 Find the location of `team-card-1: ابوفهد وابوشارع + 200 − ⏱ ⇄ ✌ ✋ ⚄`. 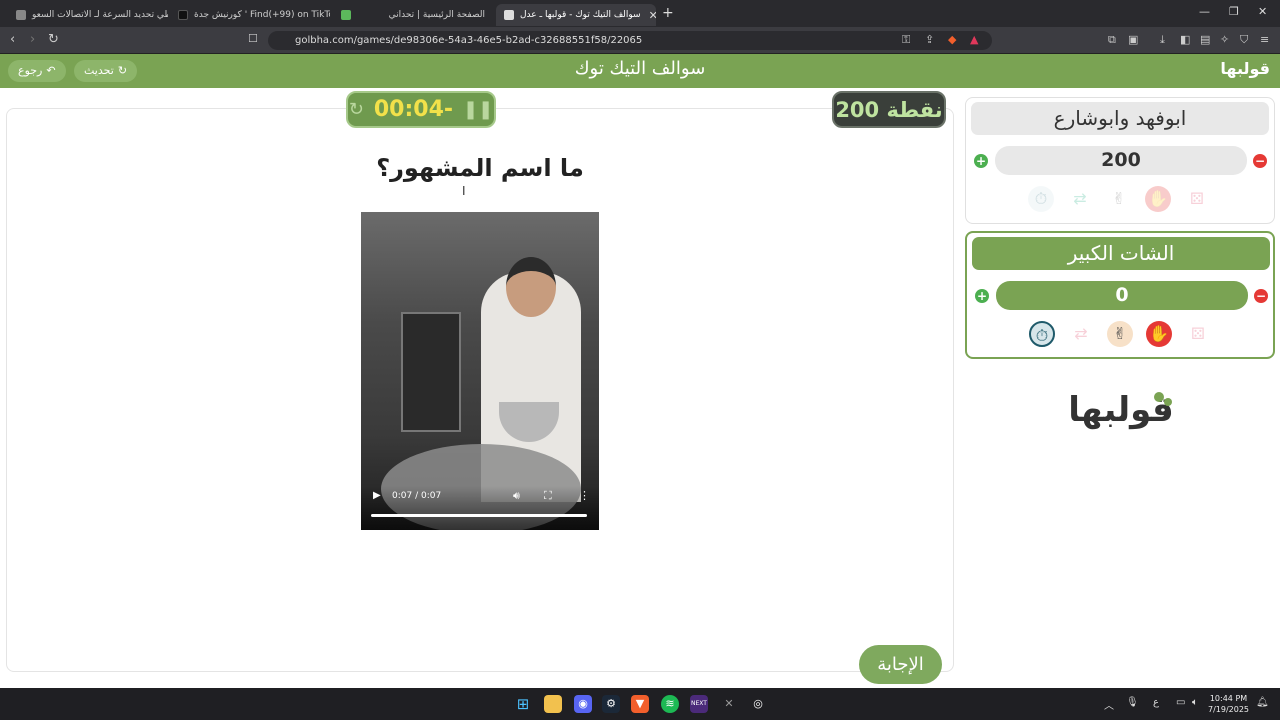

team-card-1: ابوفهد وابوشارع + 200 − ⏱ ⇄ ✌ ✋ ⚄ is located at coordinates (1120, 160).